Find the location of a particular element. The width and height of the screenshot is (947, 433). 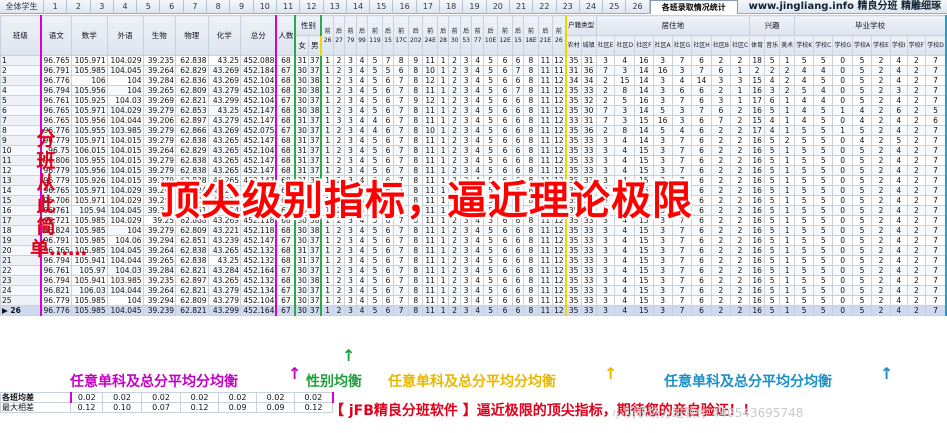

tab-class-18: 18 is located at coordinates (452, 7).